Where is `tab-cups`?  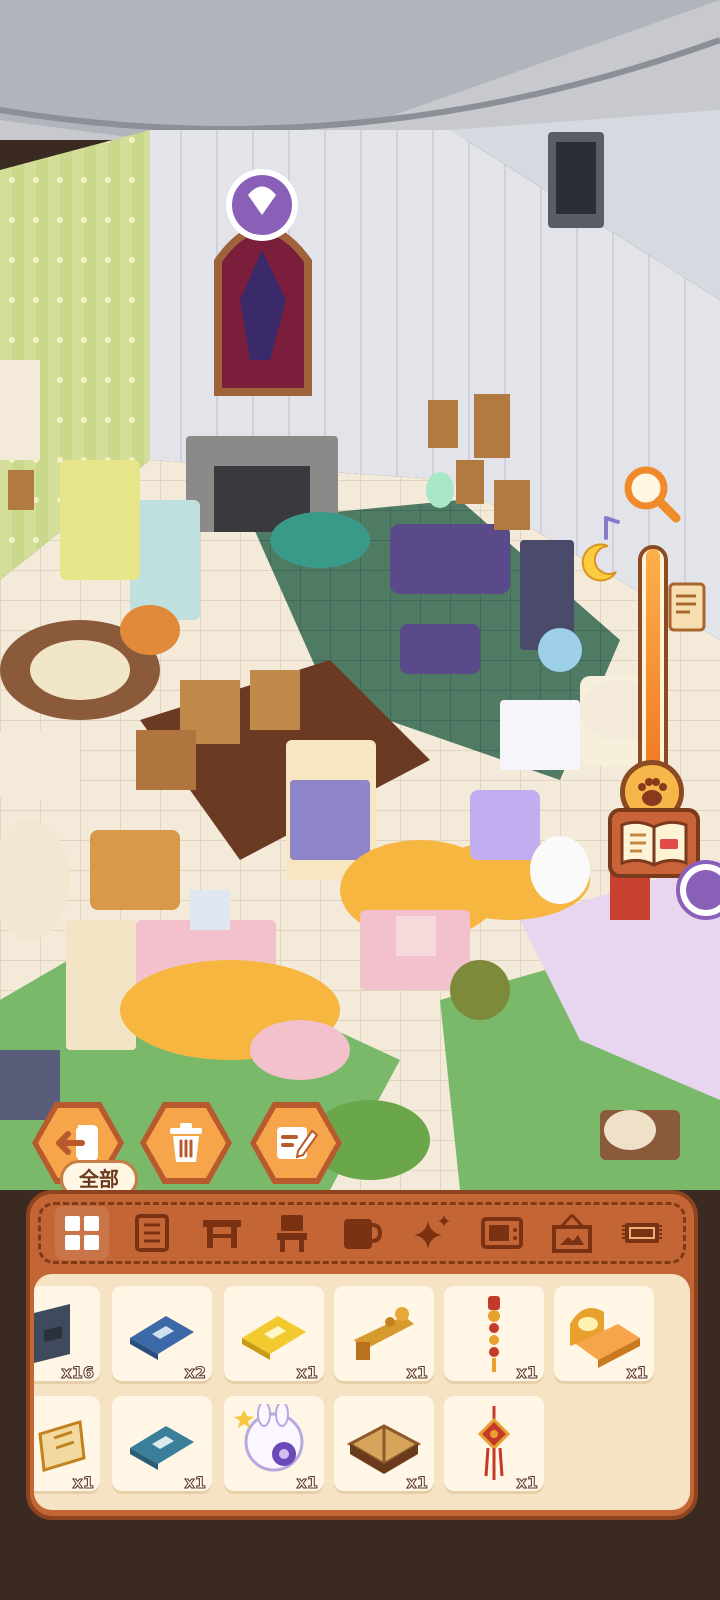 tab-cups is located at coordinates (362, 1233).